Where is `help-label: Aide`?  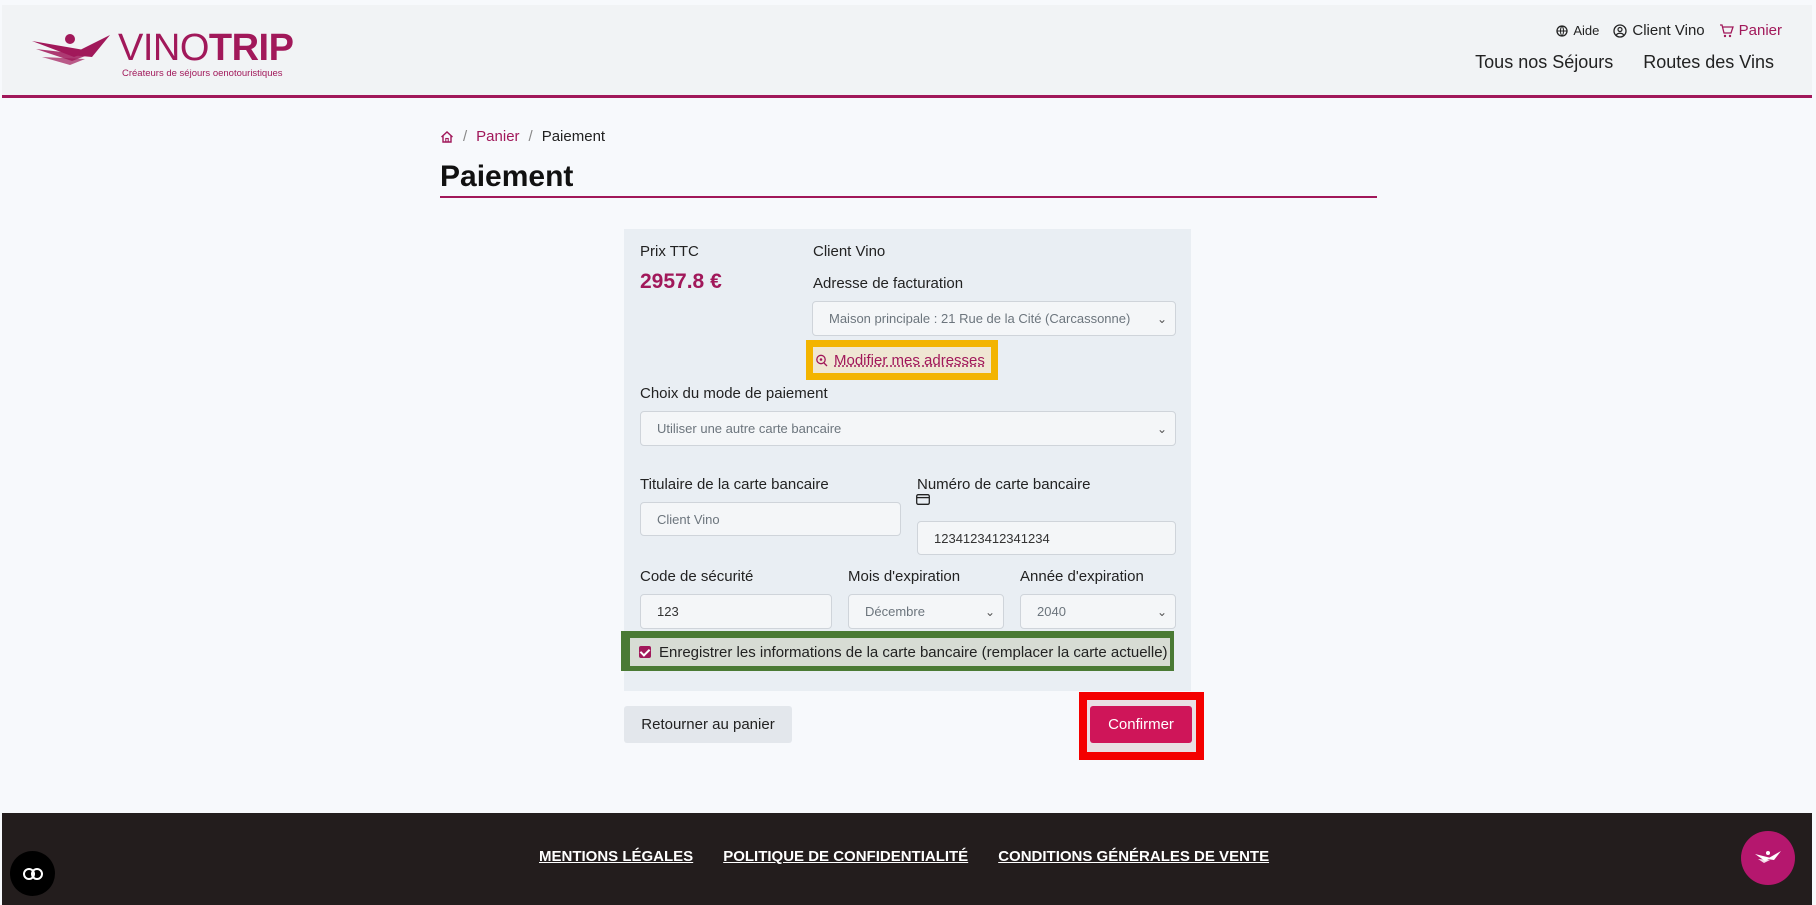 help-label: Aide is located at coordinates (1586, 30).